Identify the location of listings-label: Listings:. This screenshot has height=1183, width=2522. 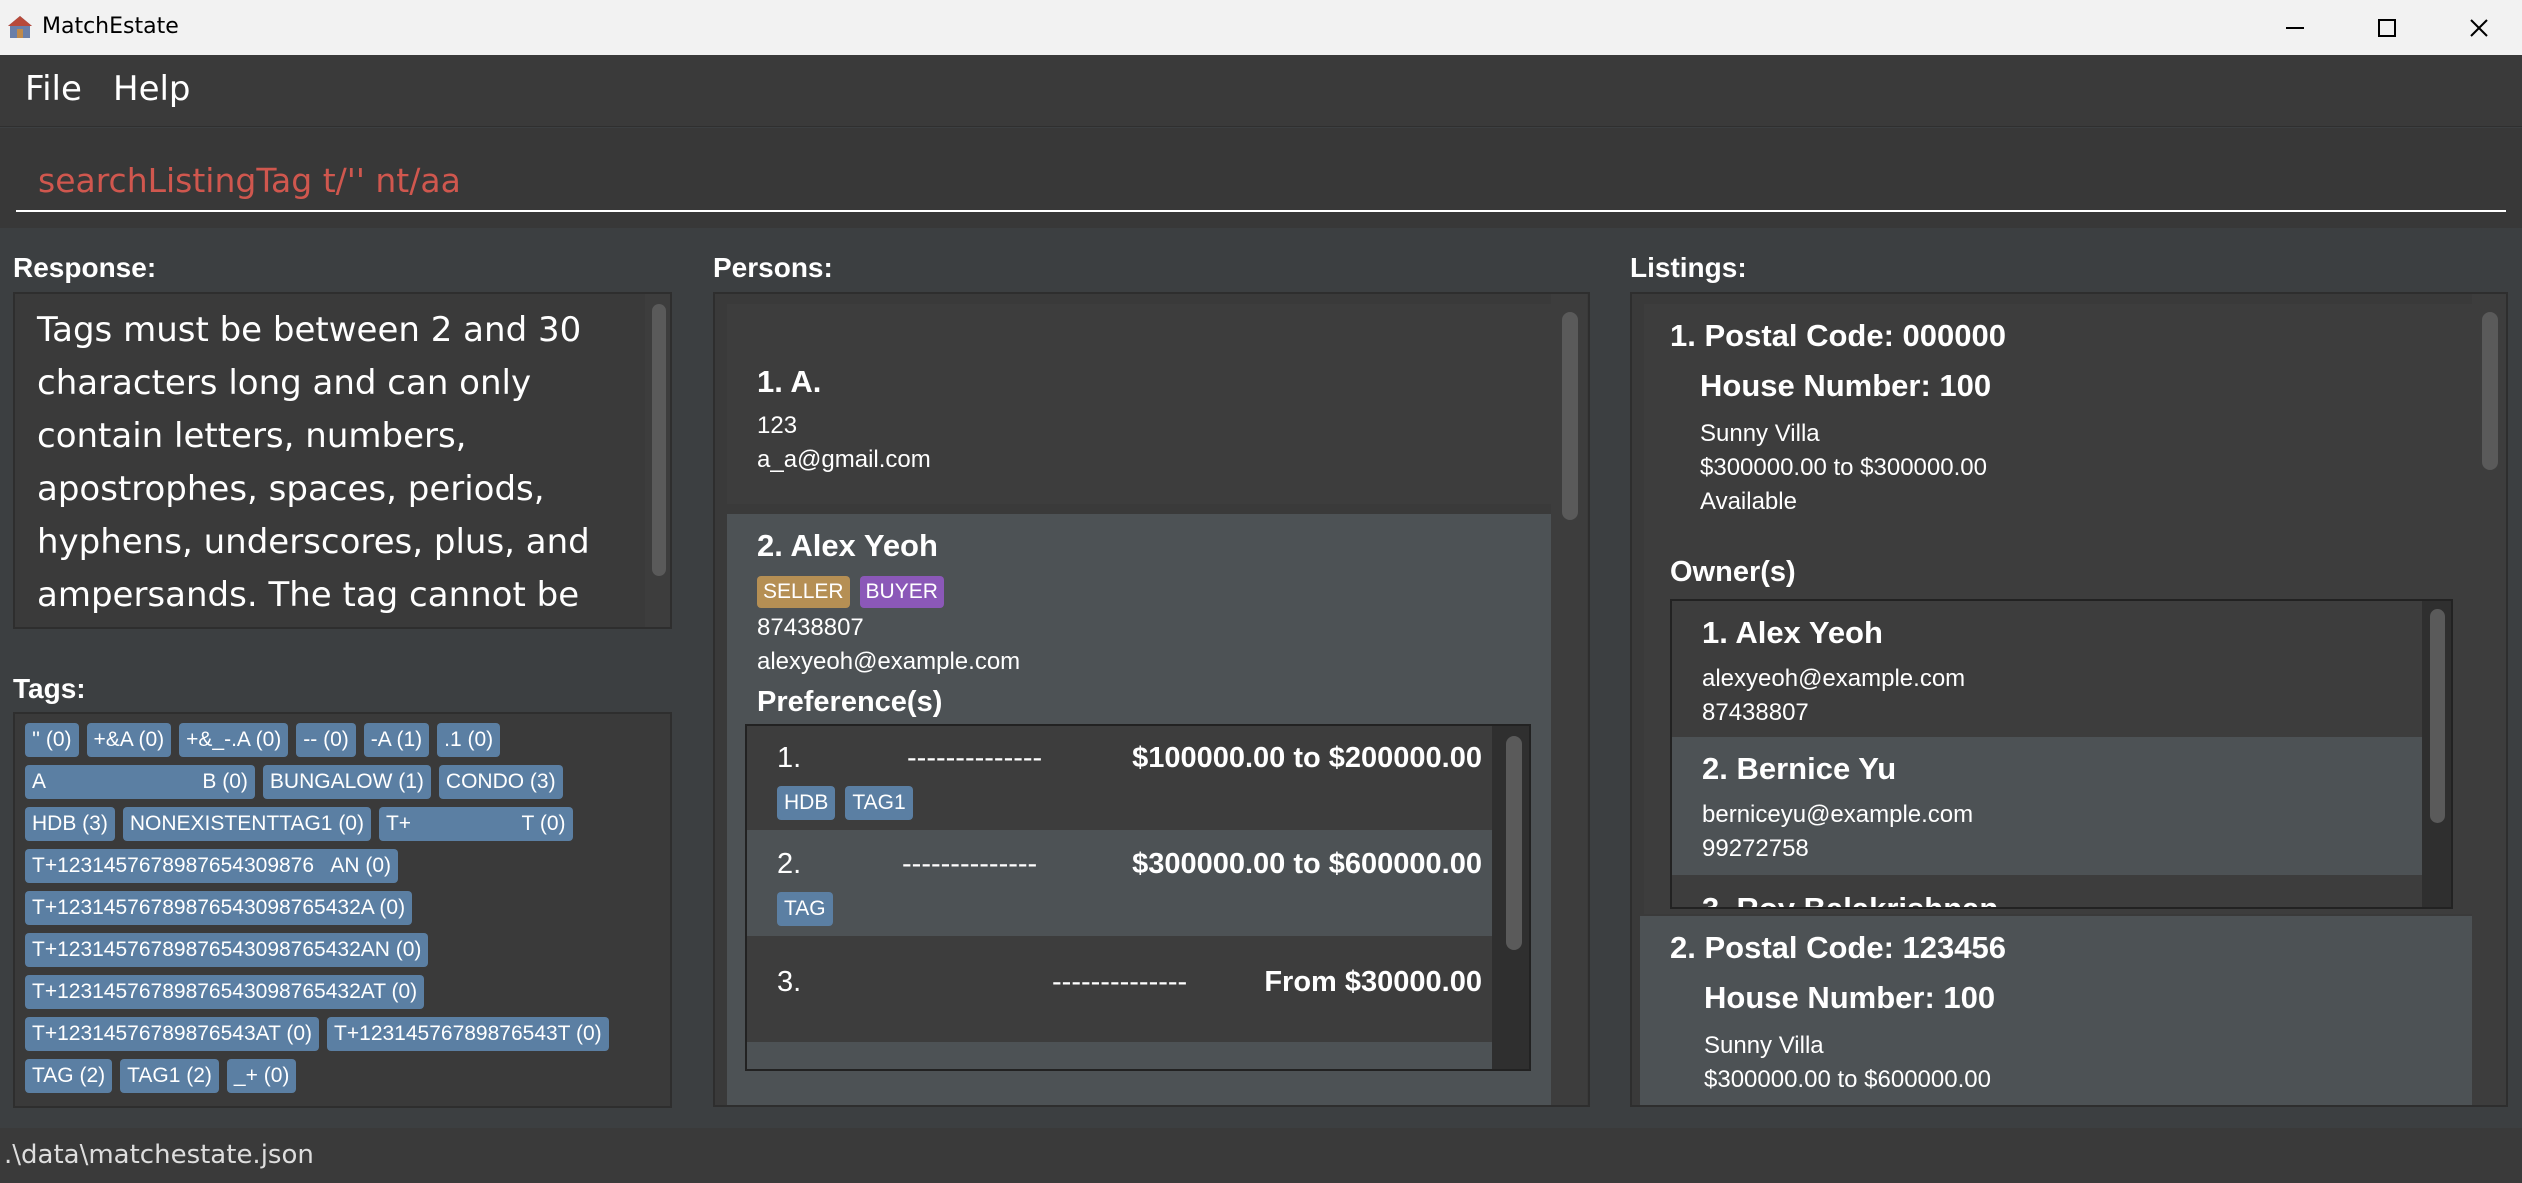
(1688, 267).